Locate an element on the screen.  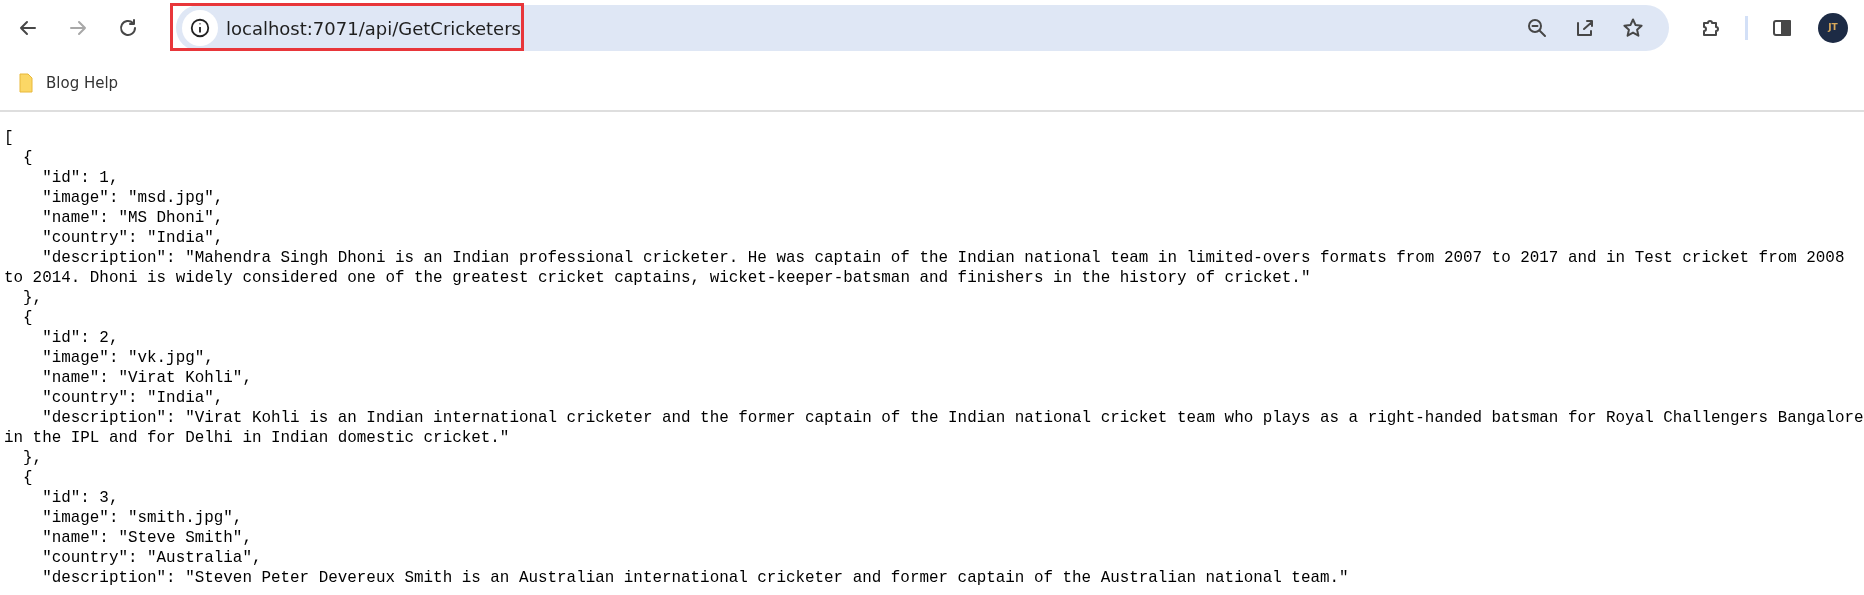
json-line: "id": 3, is located at coordinates (80, 498).